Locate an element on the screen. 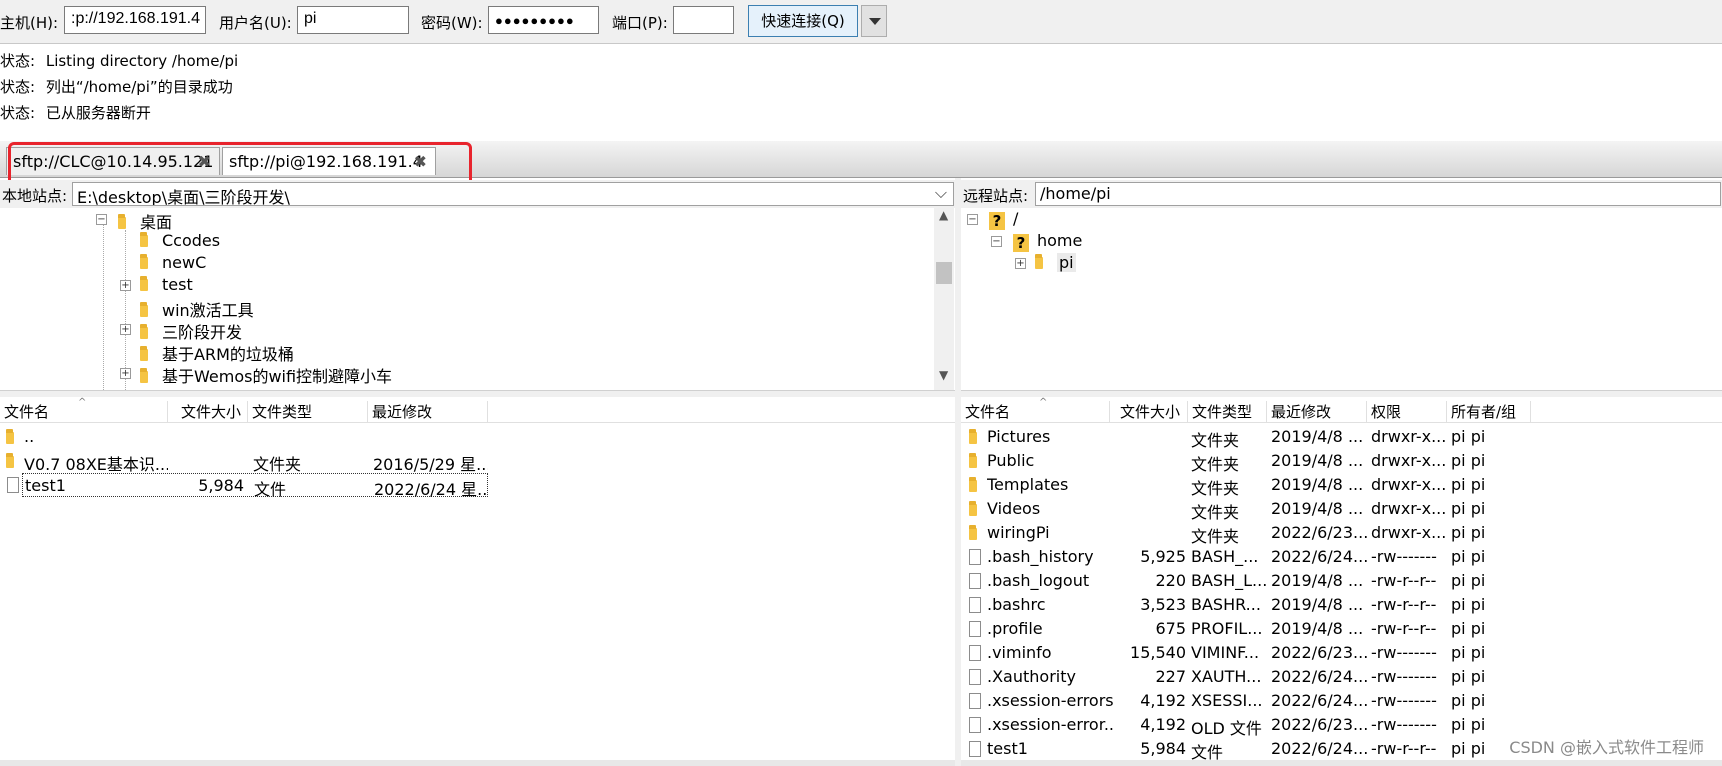 This screenshot has height=766, width=1722. remote-path-input: /home/pi is located at coordinates (1378, 194).